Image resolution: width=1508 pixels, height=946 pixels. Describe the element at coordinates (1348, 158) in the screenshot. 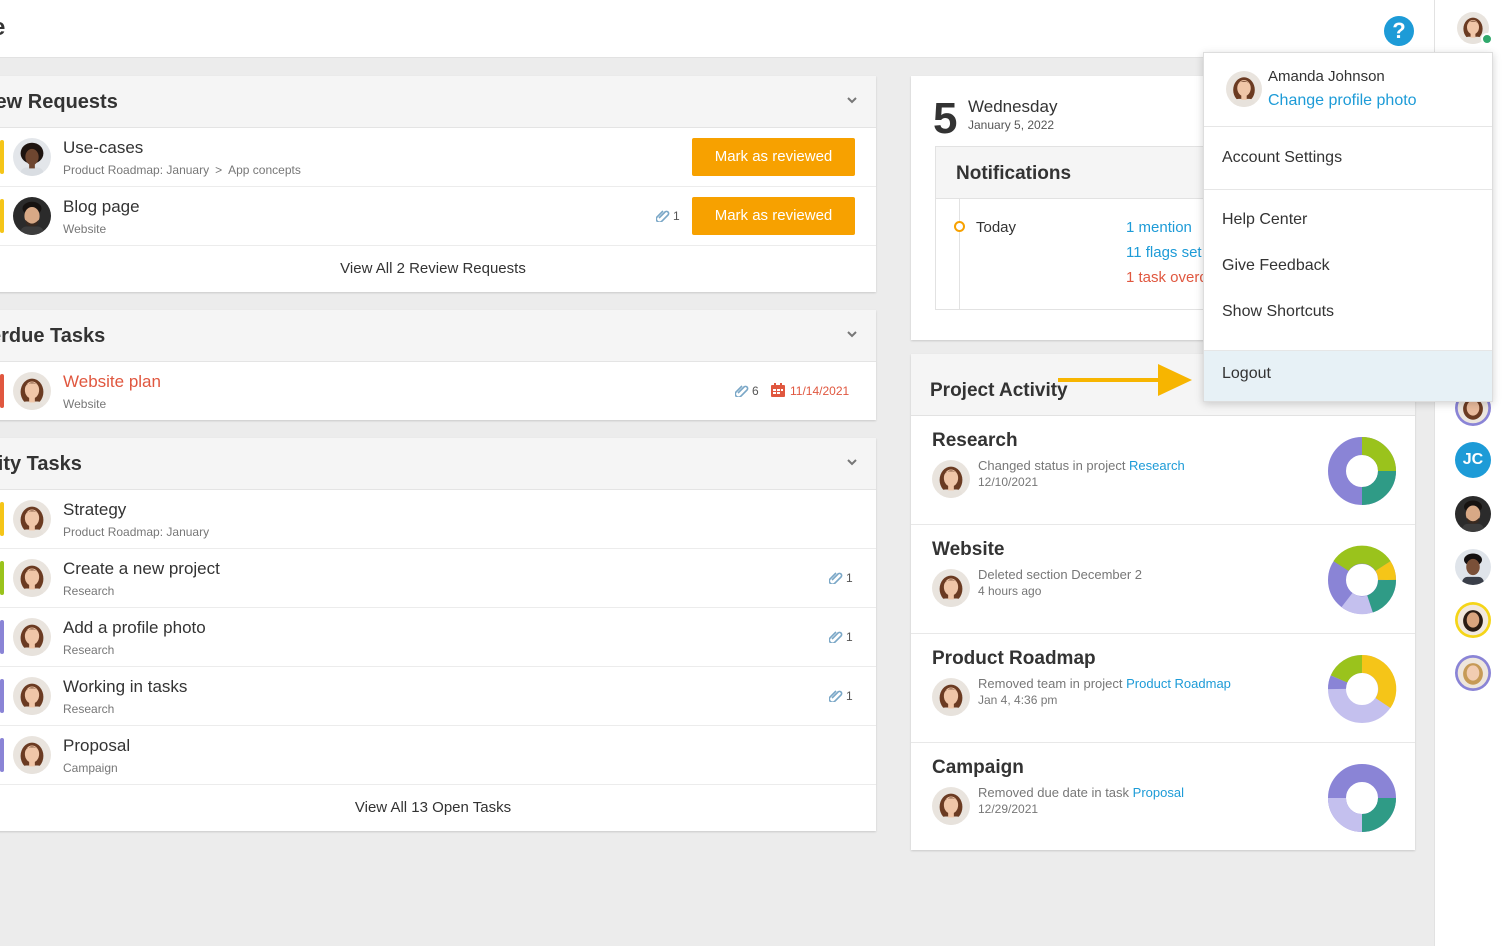

I see `menu-item-account-settings: Account Settings` at that location.